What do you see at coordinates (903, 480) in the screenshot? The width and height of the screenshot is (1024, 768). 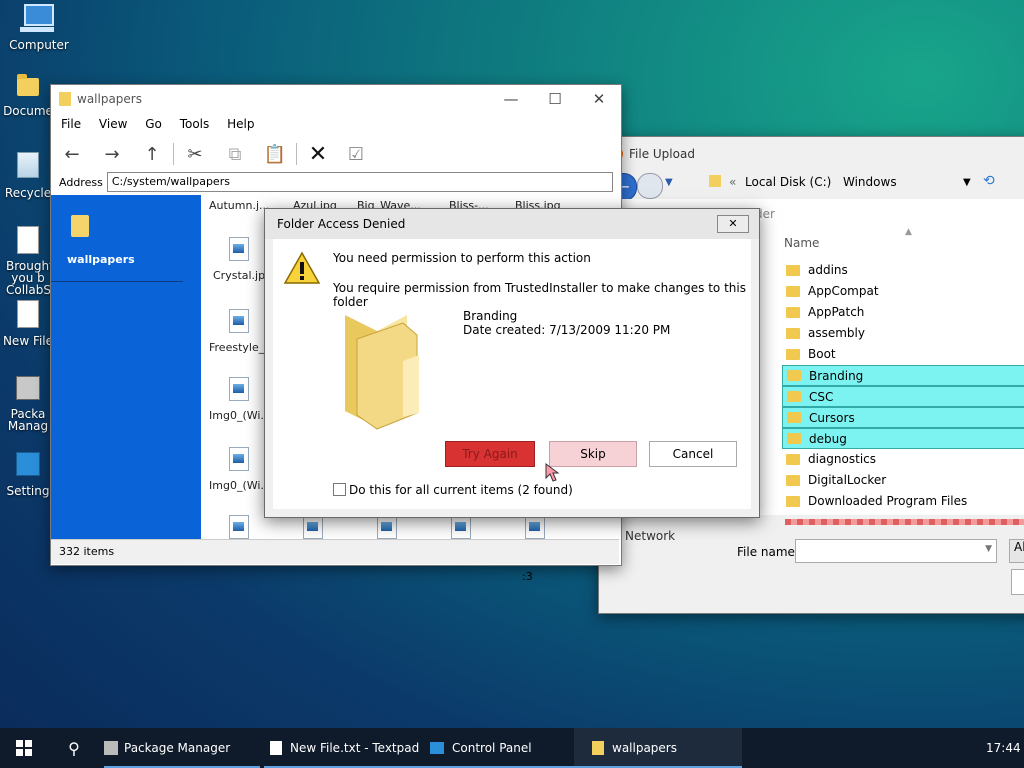 I see `upload-file-row: DigitalLocker` at bounding box center [903, 480].